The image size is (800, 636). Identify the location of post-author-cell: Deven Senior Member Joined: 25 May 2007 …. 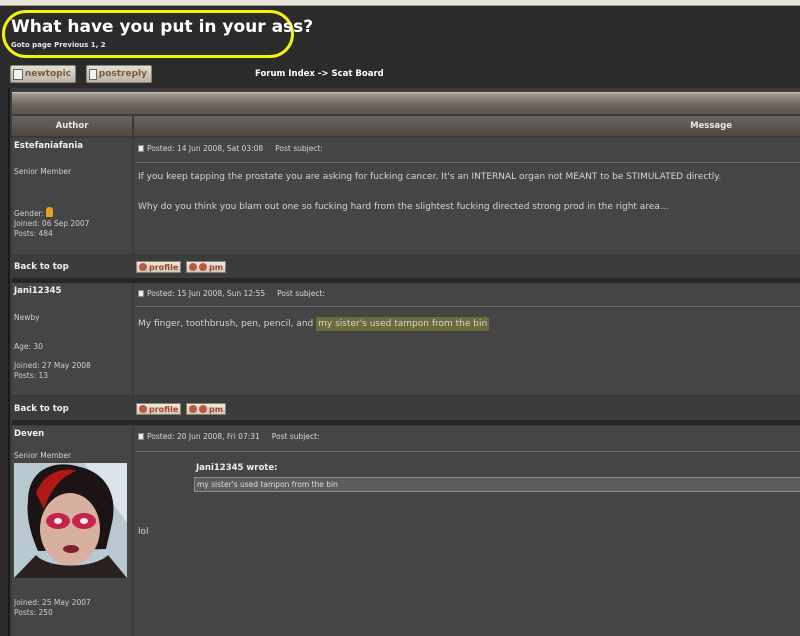
(72, 531).